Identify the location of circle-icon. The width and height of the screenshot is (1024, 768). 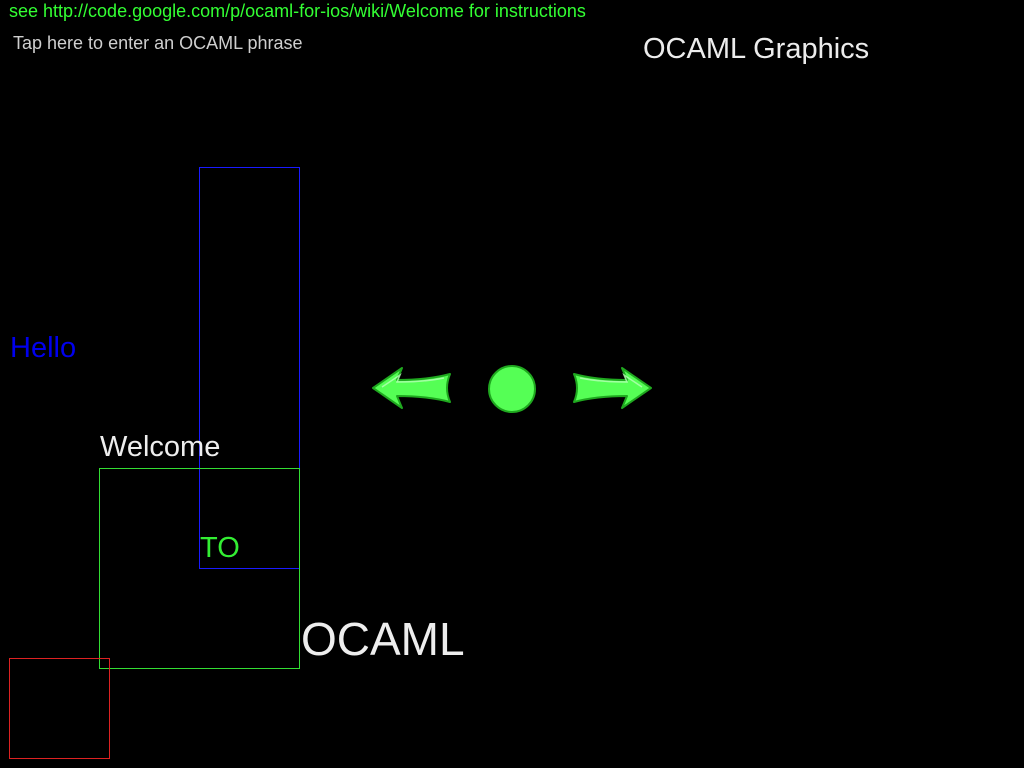
(512, 389).